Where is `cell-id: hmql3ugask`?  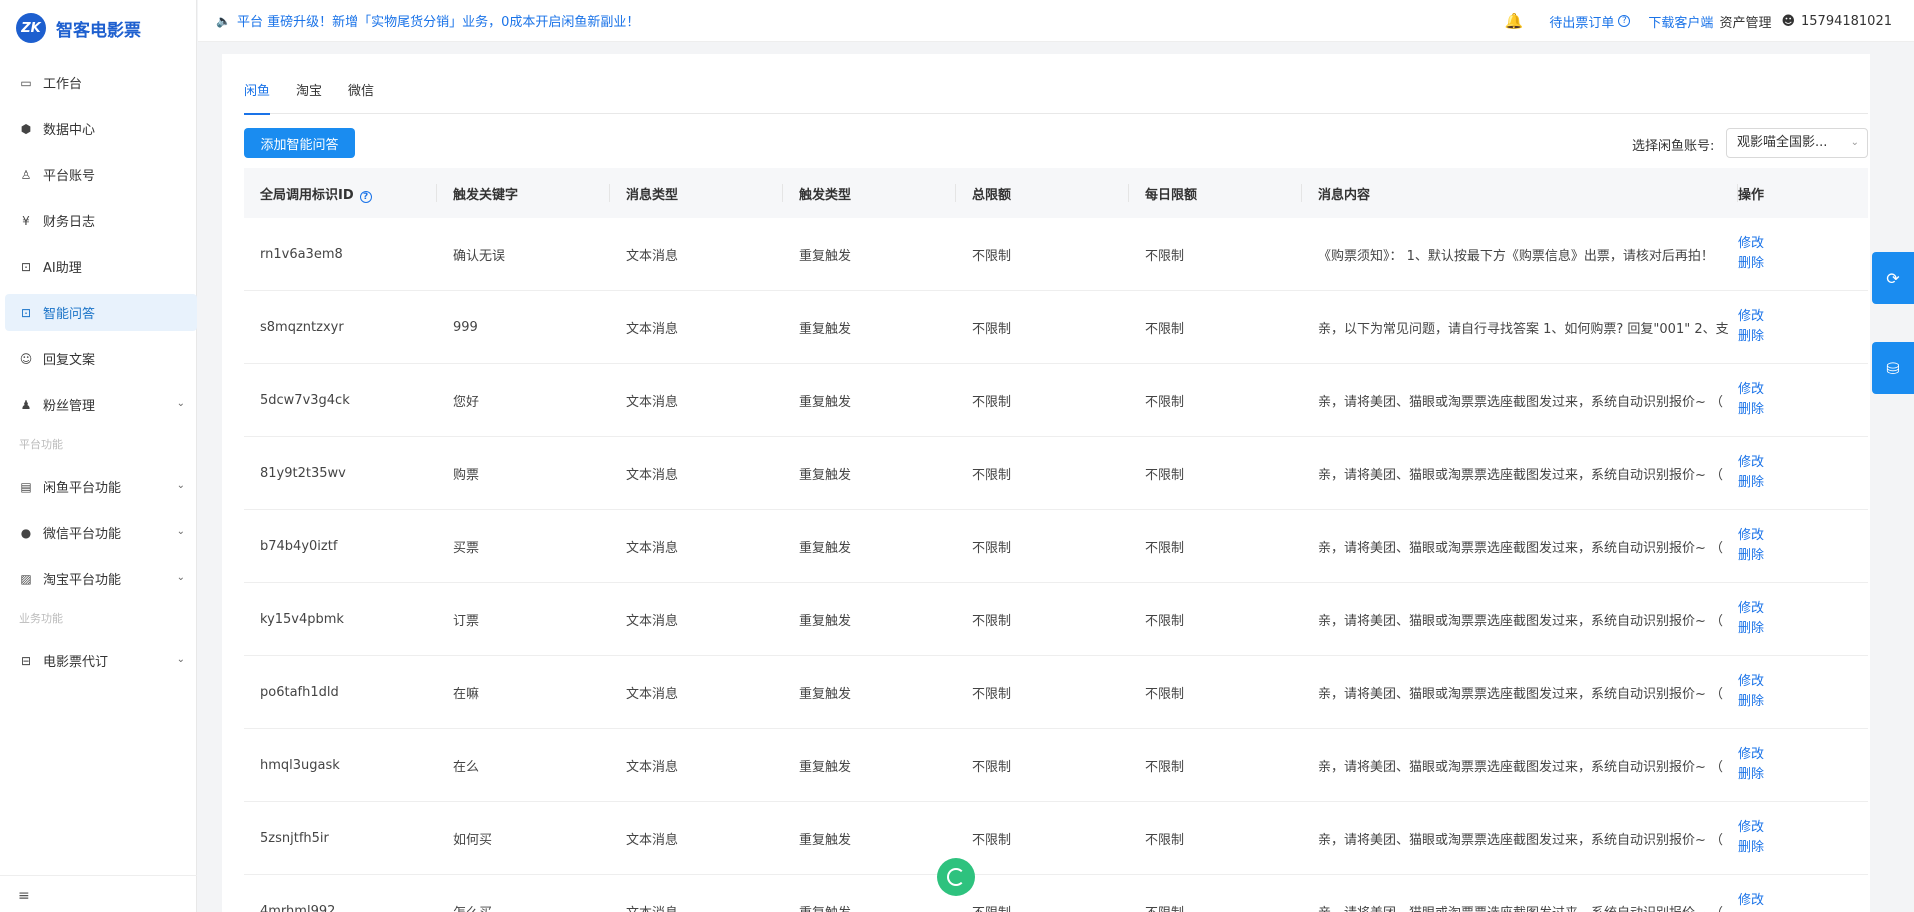
cell-id: hmql3ugask is located at coordinates (300, 765).